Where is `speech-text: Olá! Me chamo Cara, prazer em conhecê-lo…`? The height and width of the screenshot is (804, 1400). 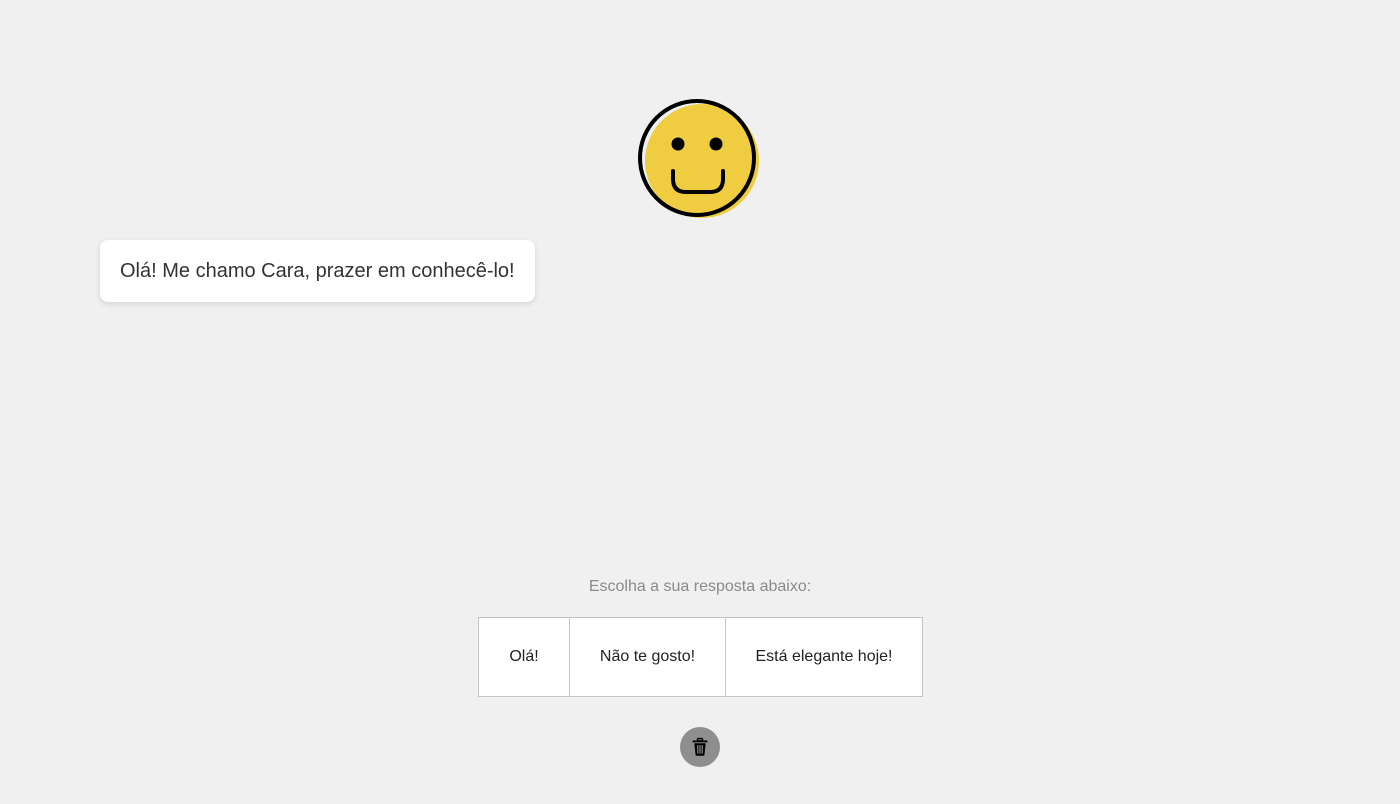
speech-text: Olá! Me chamo Cara, prazer em conhecê-lo… is located at coordinates (317, 270).